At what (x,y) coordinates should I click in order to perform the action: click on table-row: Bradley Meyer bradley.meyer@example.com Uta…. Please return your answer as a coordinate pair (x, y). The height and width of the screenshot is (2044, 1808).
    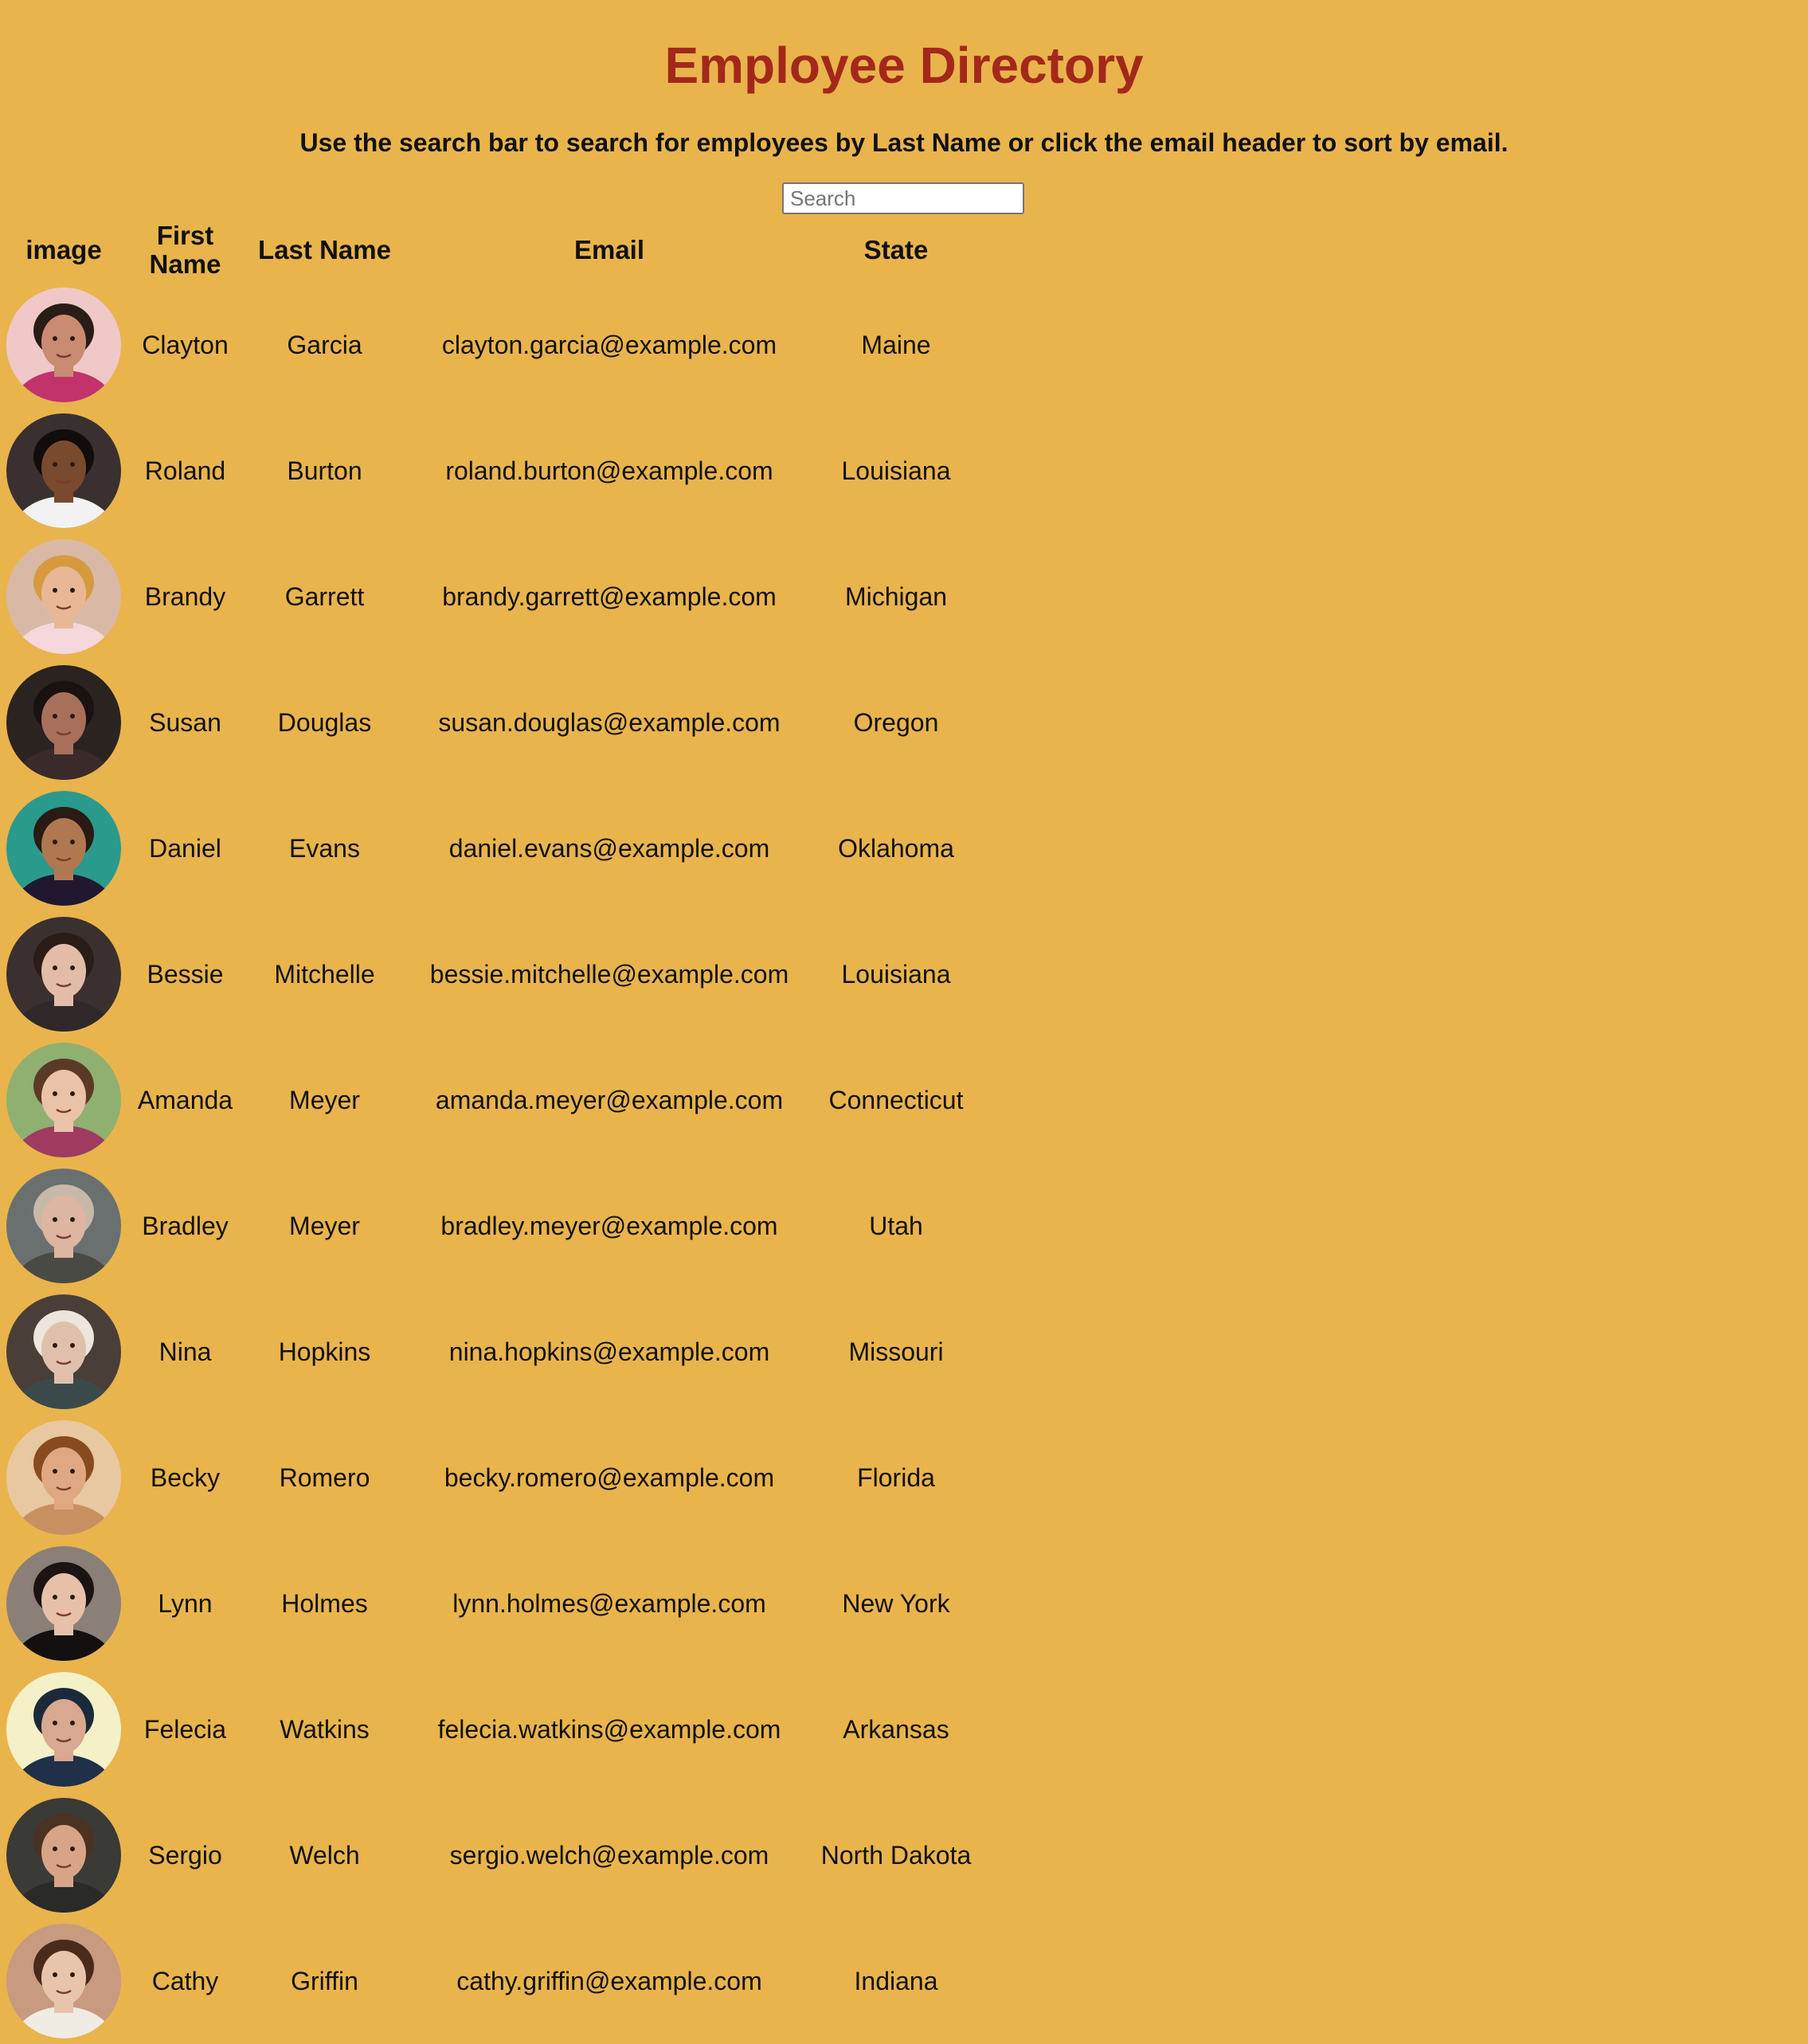
    Looking at the image, I should click on (490, 1226).